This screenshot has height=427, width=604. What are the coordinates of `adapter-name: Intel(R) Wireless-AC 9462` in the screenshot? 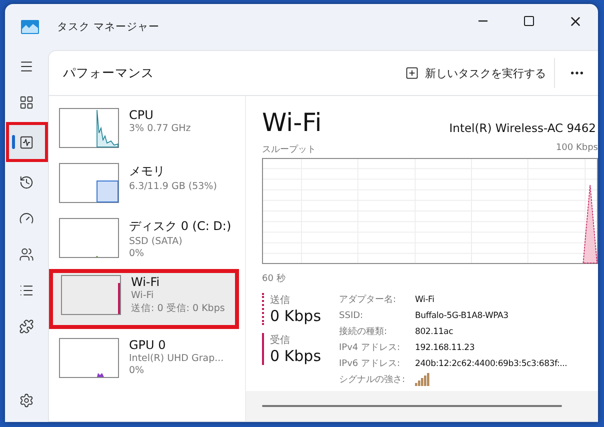 It's located at (522, 128).